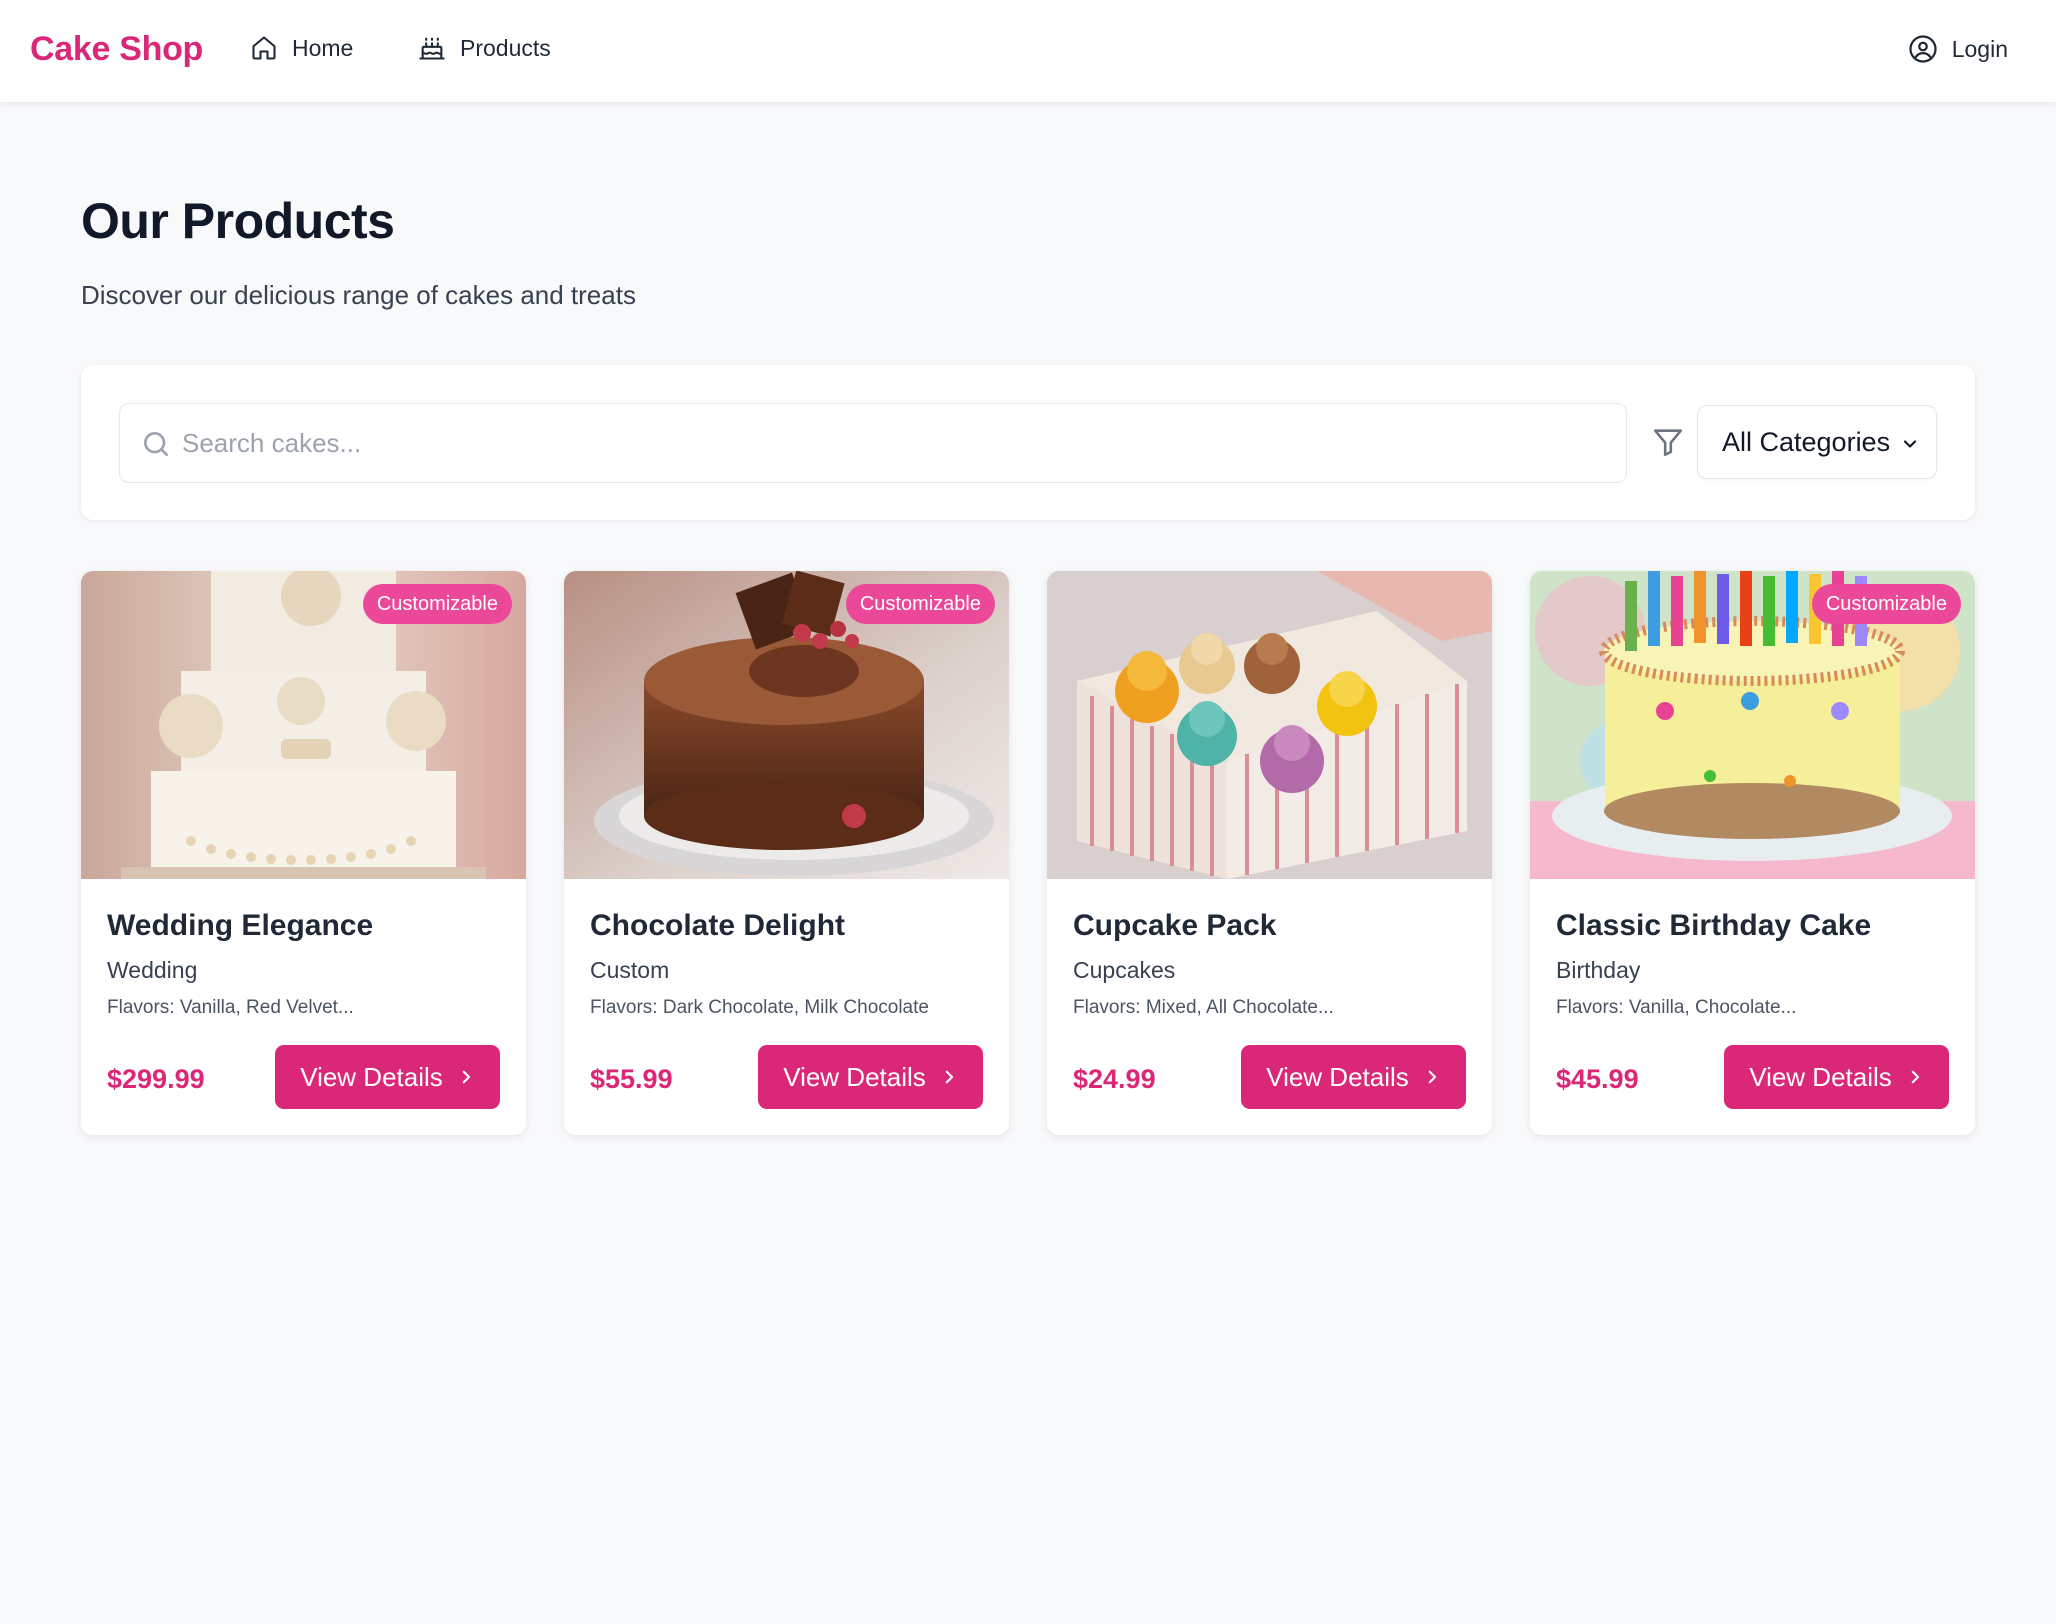 This screenshot has width=2056, height=1624. I want to click on page-title: Our Products, so click(238, 221).